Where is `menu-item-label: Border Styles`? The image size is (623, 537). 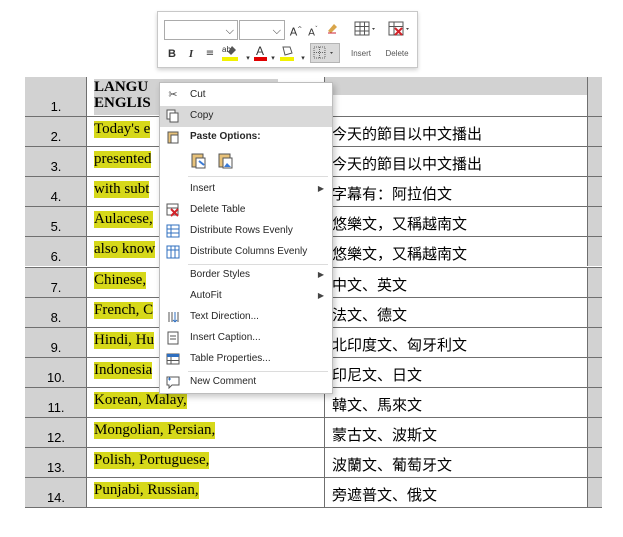 menu-item-label: Border Styles is located at coordinates (220, 274).